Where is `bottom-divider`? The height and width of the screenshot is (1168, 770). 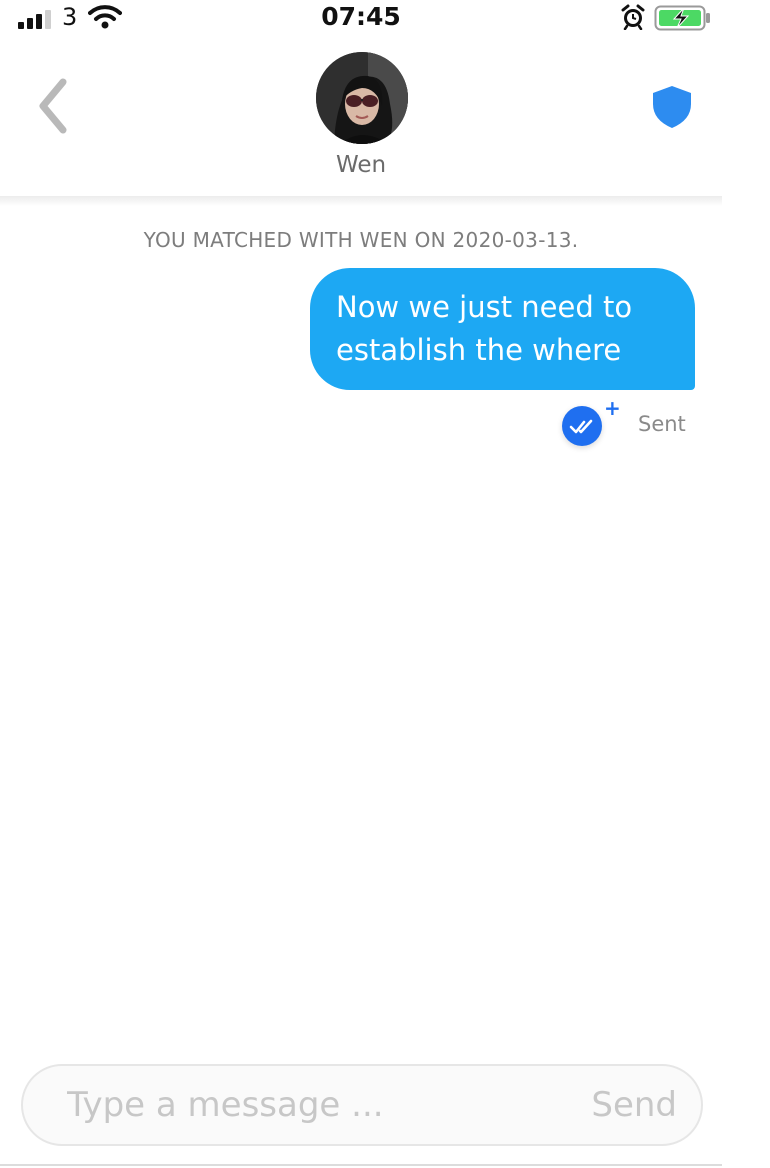
bottom-divider is located at coordinates (361, 1165).